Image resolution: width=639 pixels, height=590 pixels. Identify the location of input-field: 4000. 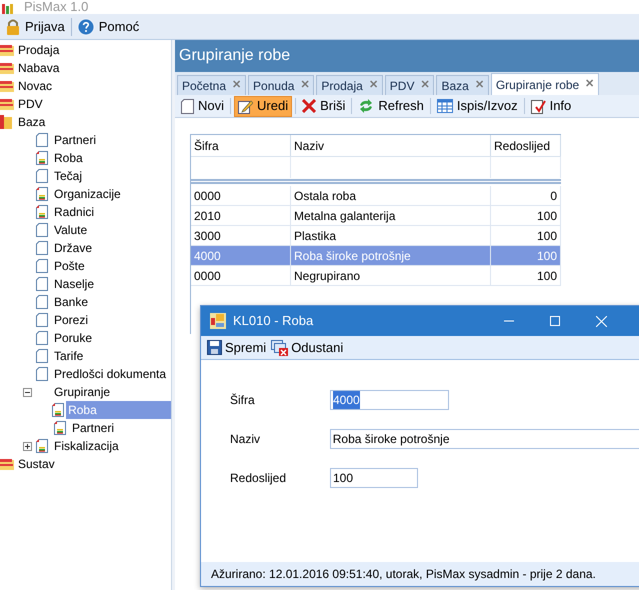
(389, 400).